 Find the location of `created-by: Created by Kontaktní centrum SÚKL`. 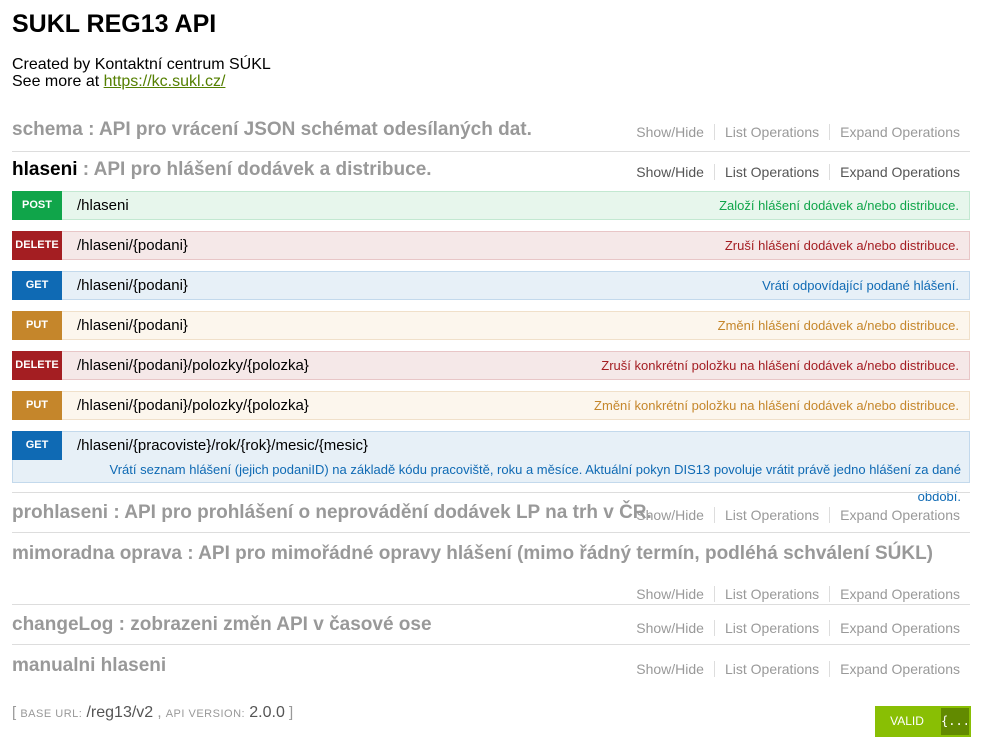

created-by: Created by Kontaktní centrum SÚKL is located at coordinates (141, 64).